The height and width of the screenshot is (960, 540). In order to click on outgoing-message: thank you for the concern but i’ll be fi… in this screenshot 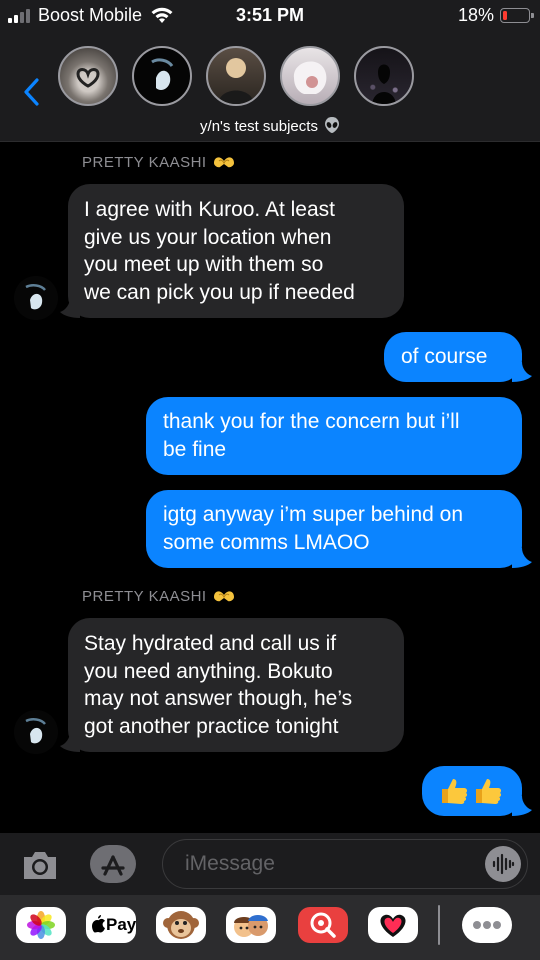, I will do `click(334, 436)`.